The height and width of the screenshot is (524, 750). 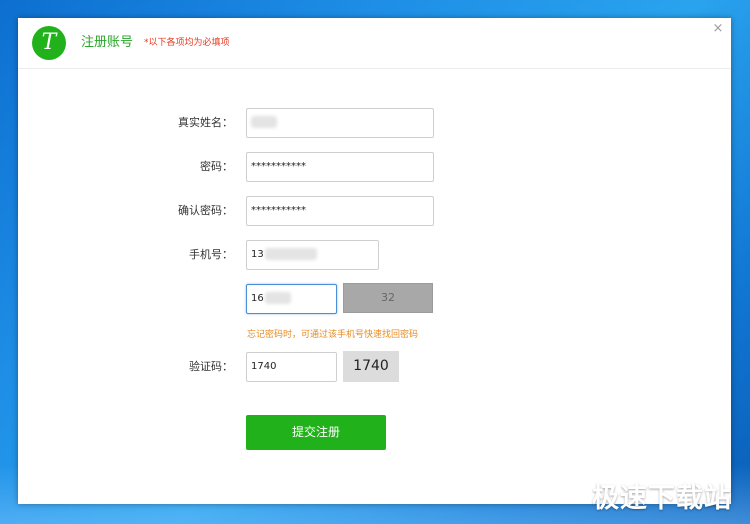 What do you see at coordinates (205, 122) in the screenshot?
I see `real-name-label: 真实姓名：` at bounding box center [205, 122].